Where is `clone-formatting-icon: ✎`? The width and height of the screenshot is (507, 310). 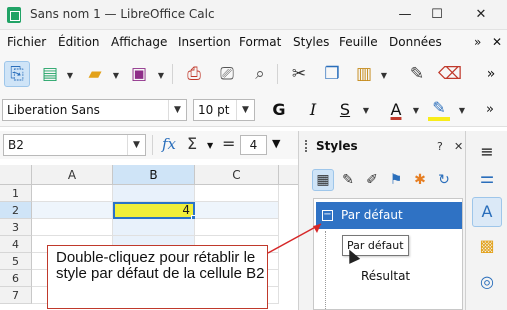 clone-formatting-icon: ✎ is located at coordinates (417, 74).